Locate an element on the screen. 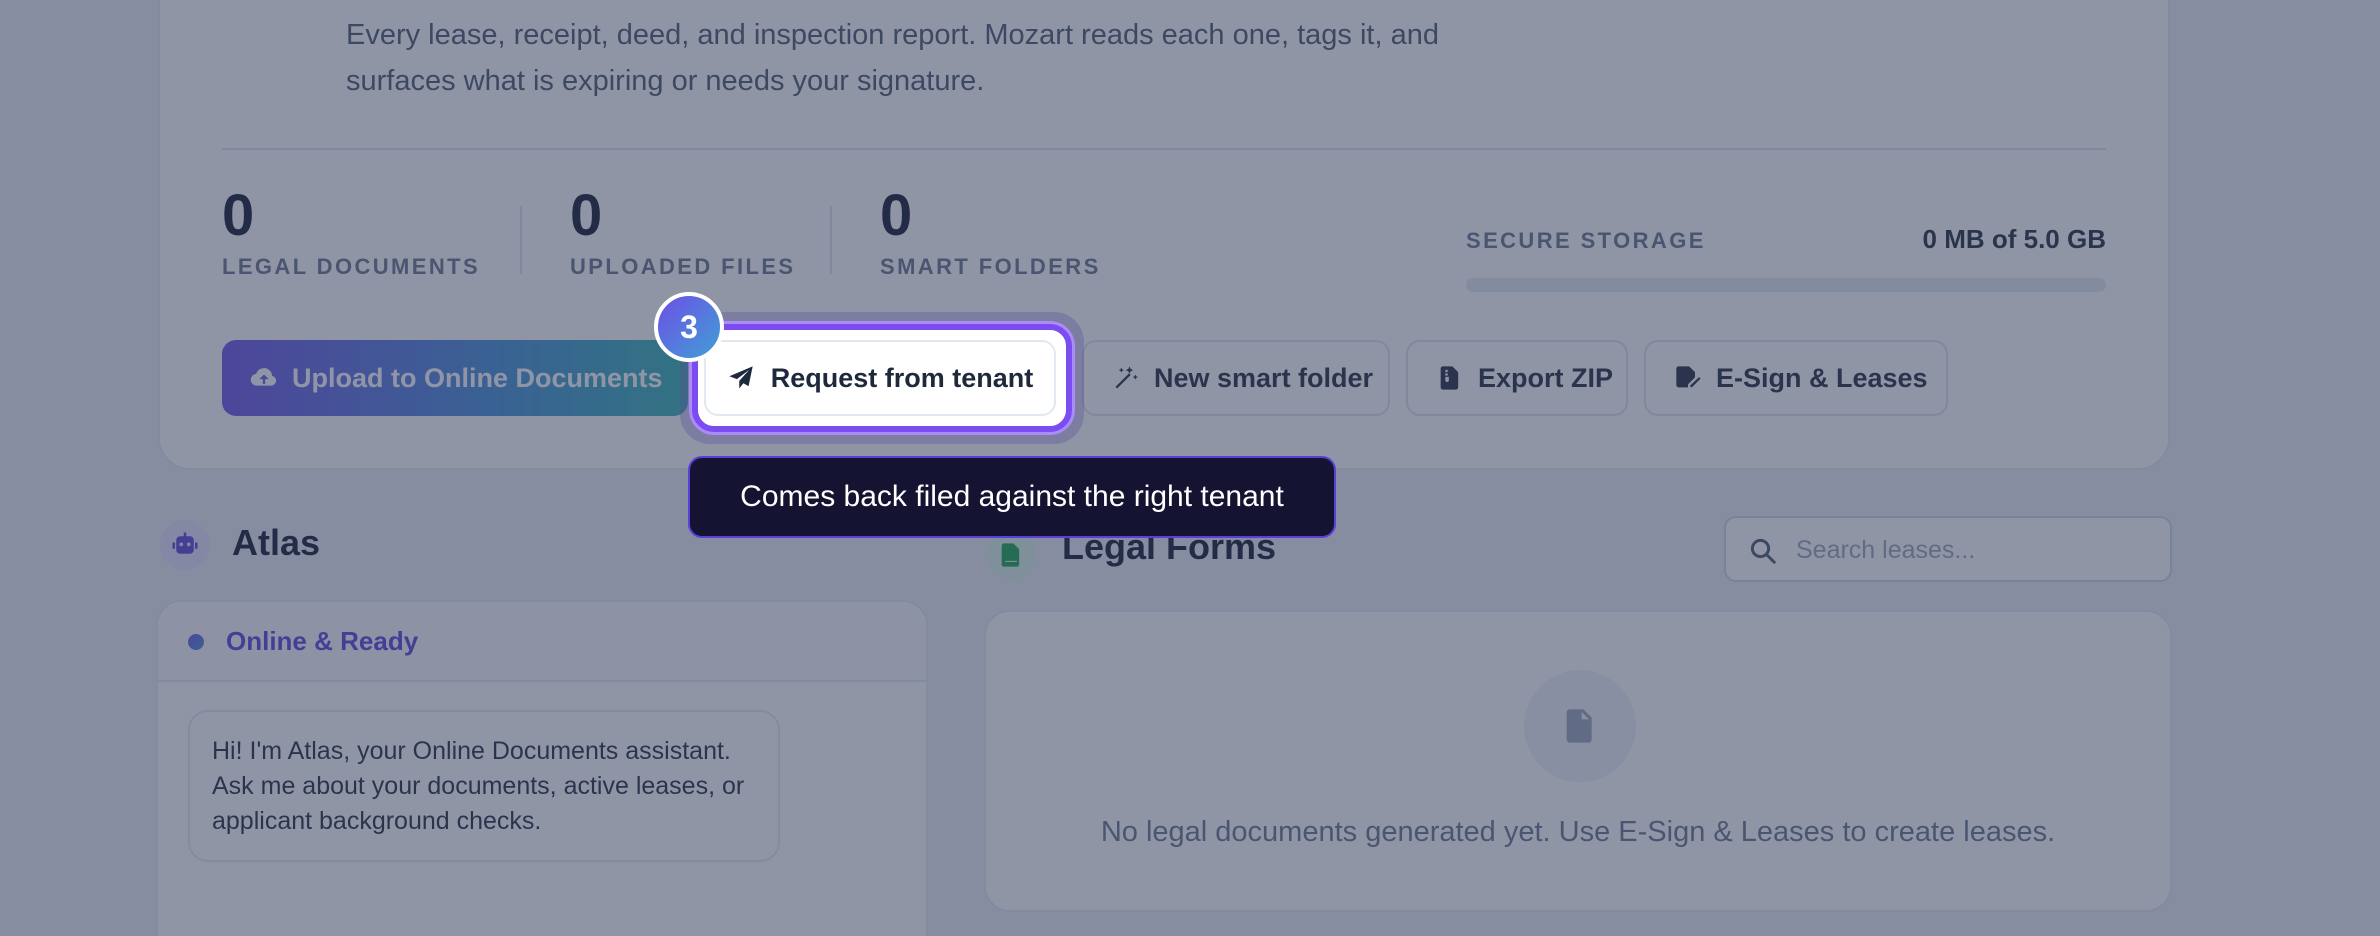 The height and width of the screenshot is (936, 2380). file-zipper-icon is located at coordinates (1449, 378).